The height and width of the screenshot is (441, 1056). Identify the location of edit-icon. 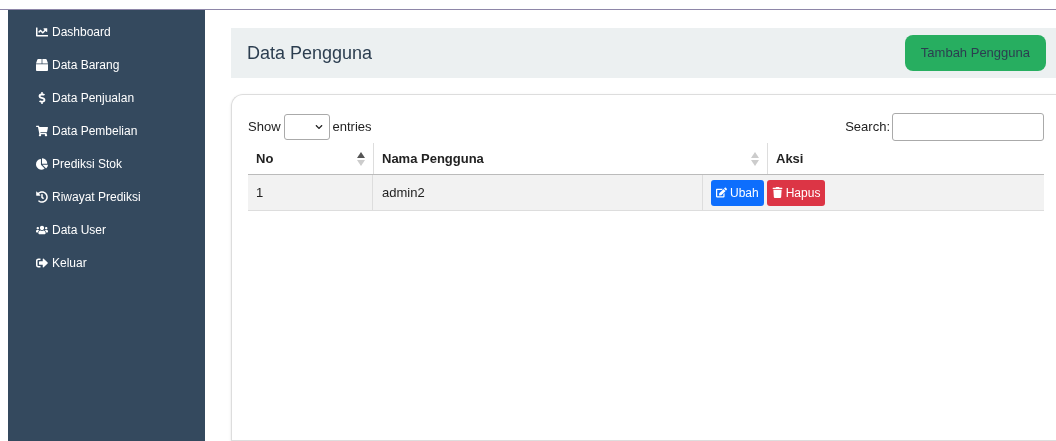
(721, 192).